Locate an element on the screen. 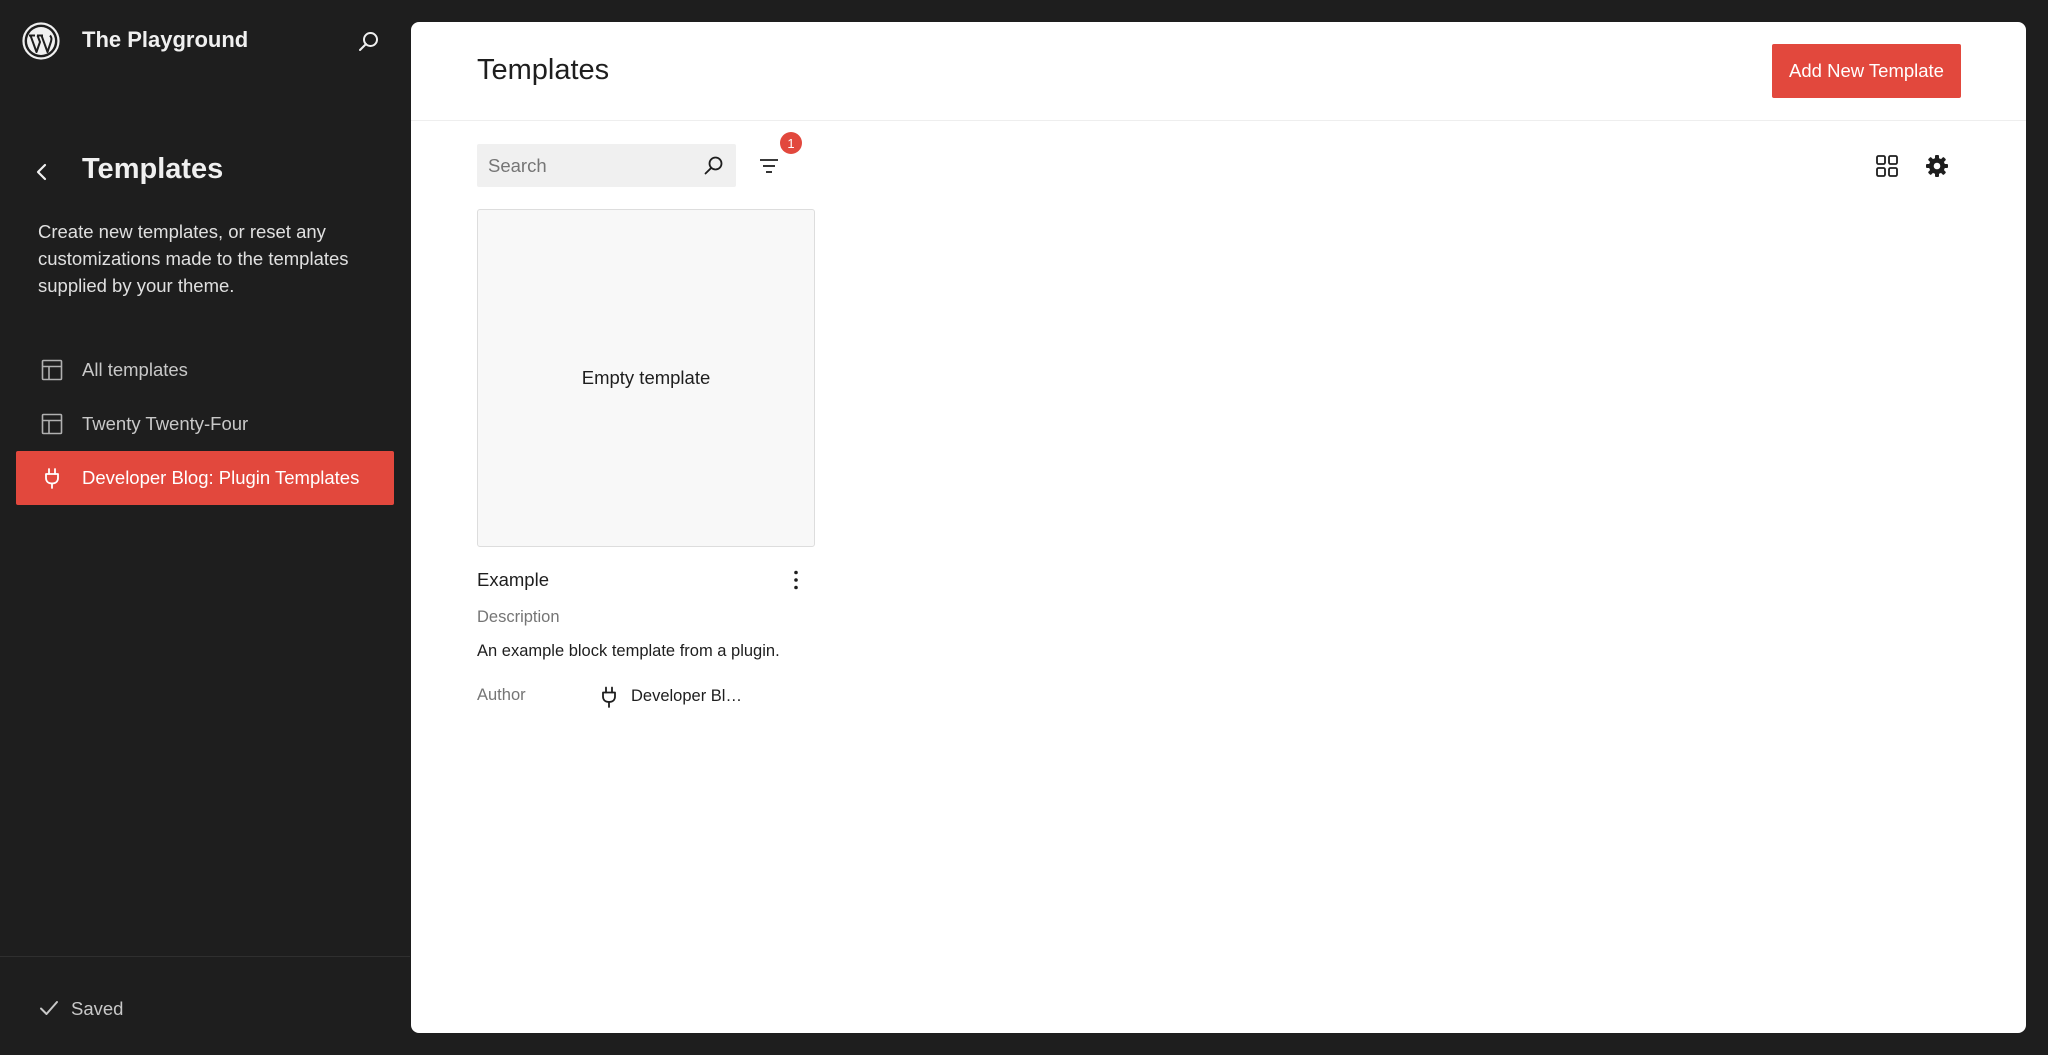 The image size is (2048, 1055). grid-view-button is located at coordinates (1887, 166).